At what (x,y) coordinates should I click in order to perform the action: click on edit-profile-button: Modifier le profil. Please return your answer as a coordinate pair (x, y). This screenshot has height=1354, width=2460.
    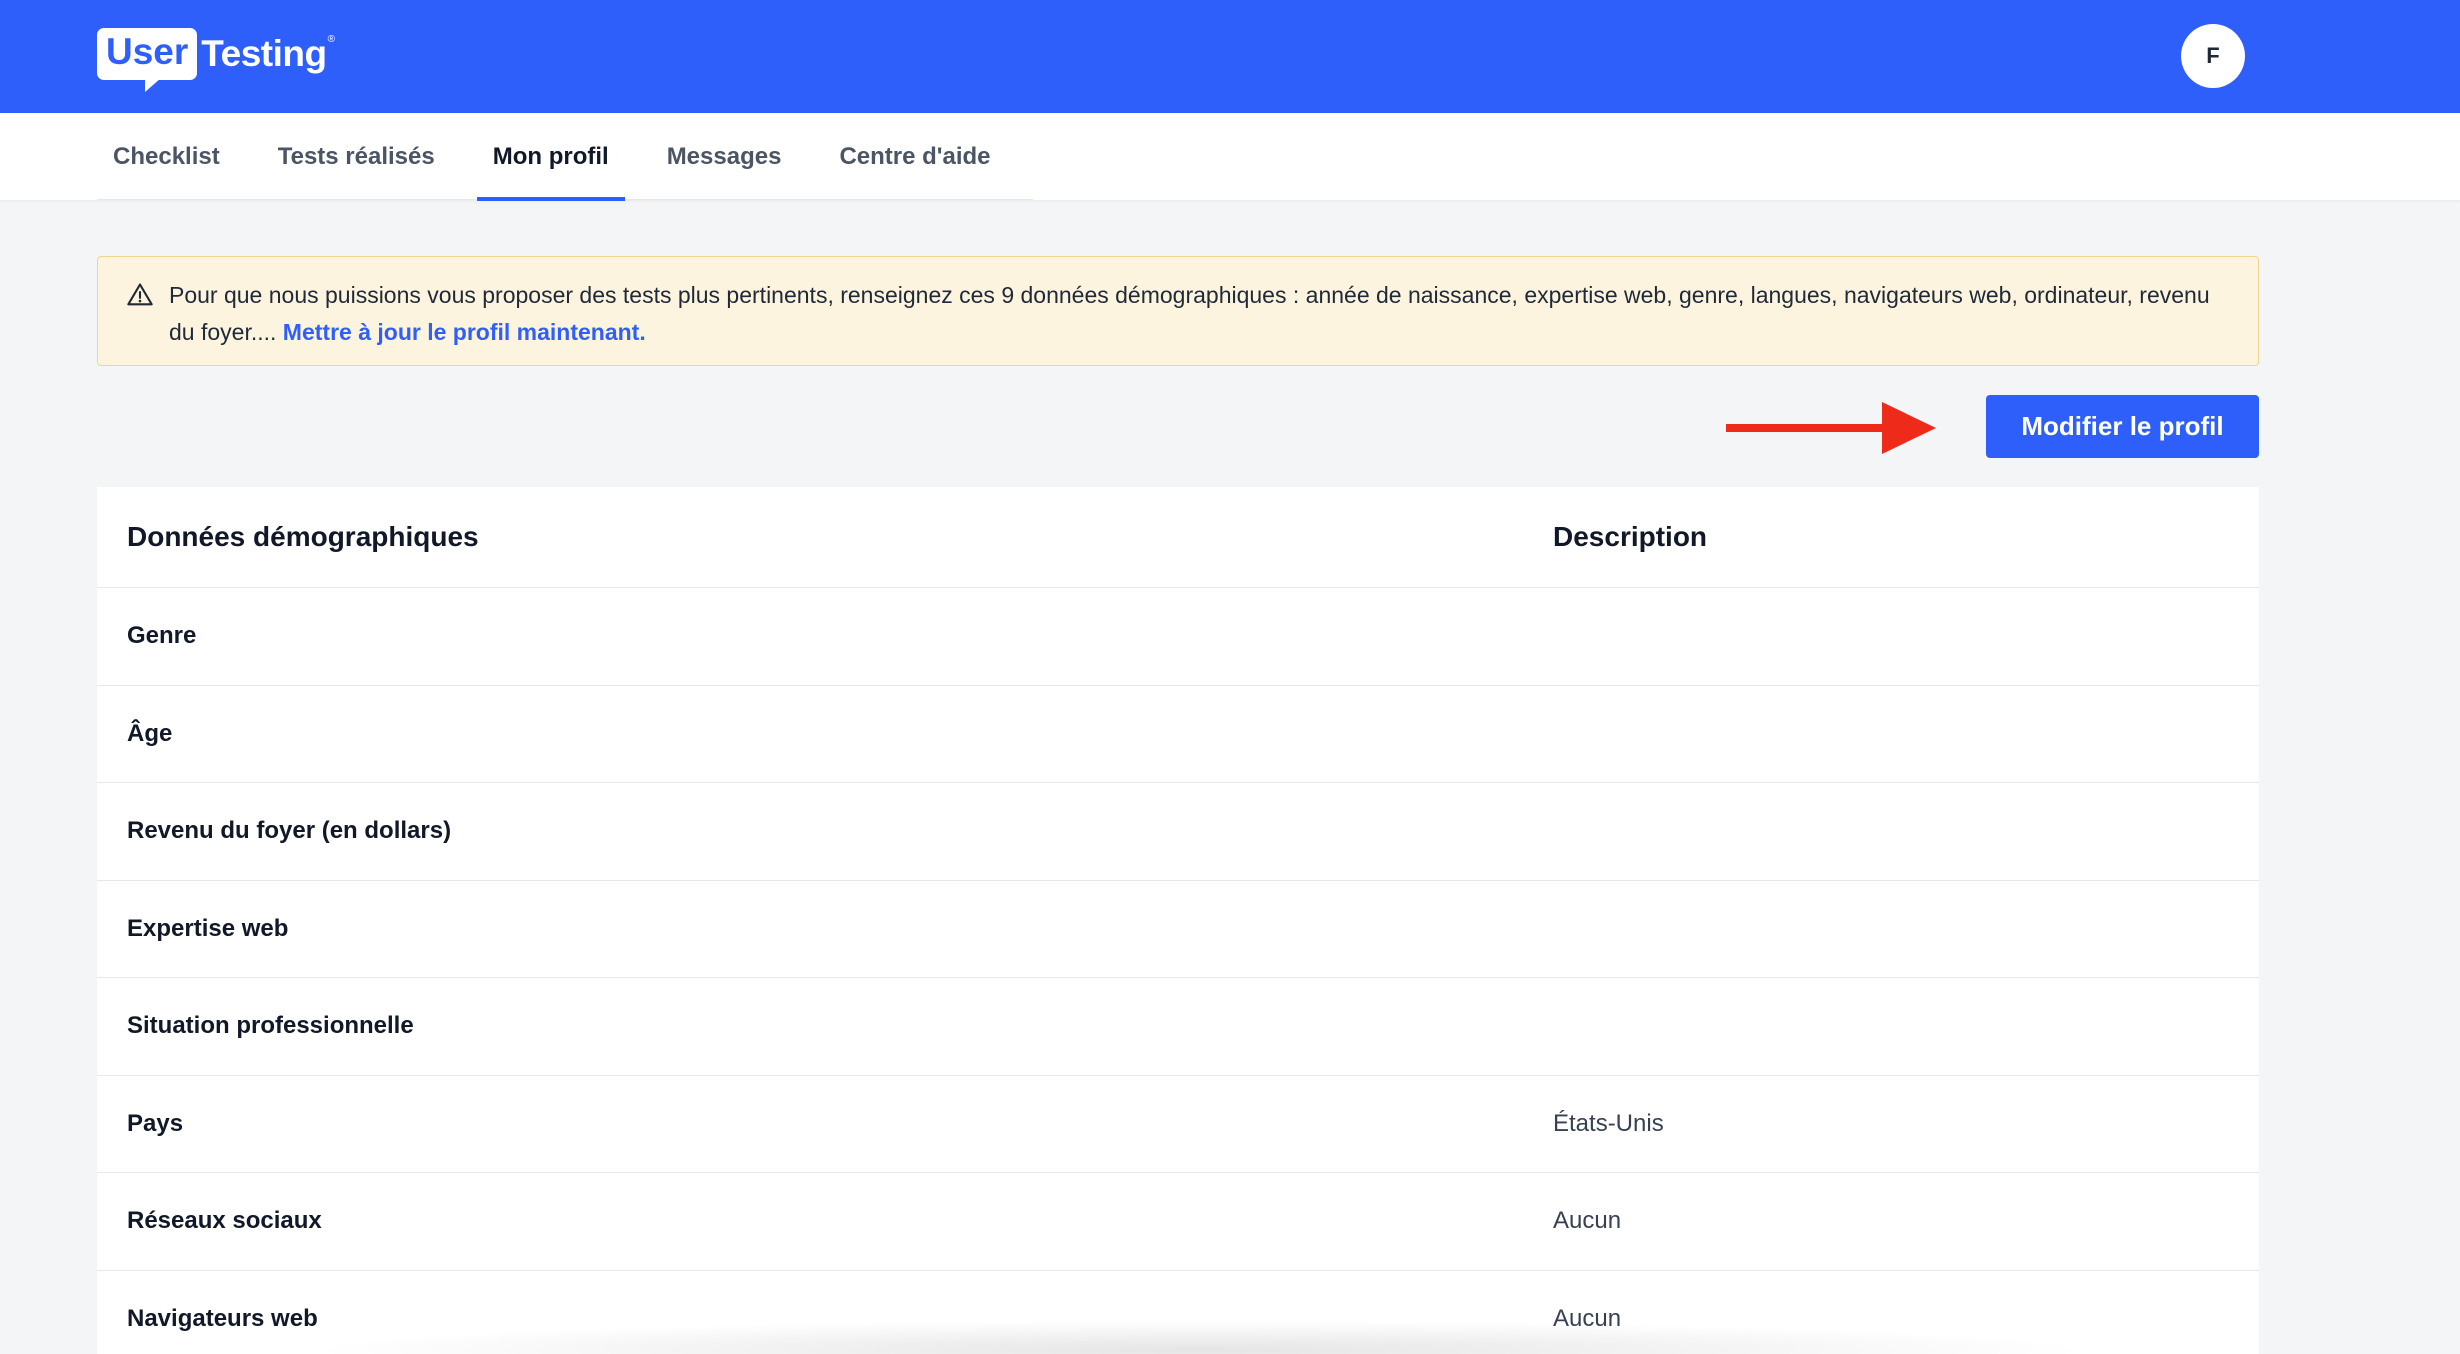
    Looking at the image, I should click on (2122, 426).